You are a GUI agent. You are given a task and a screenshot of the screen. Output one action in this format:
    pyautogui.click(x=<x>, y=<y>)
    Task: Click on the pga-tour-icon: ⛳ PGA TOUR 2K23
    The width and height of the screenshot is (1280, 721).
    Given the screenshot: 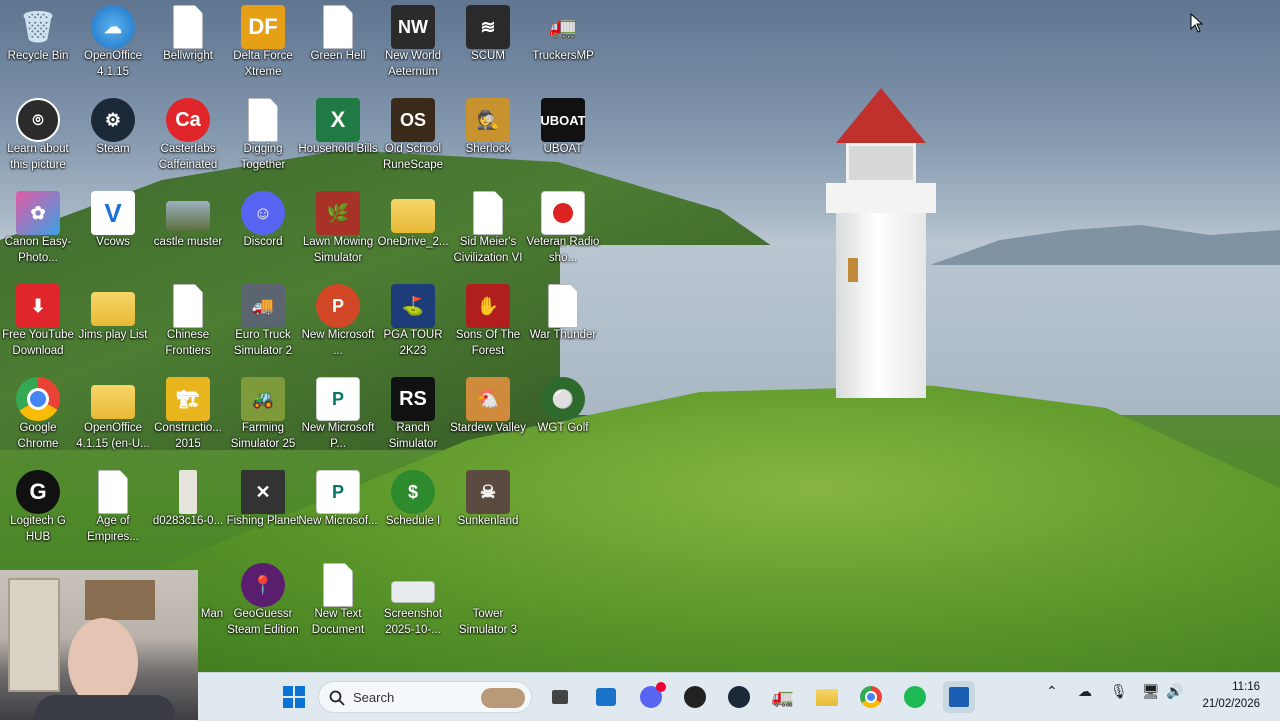 What is the action you would take?
    pyautogui.click(x=413, y=327)
    